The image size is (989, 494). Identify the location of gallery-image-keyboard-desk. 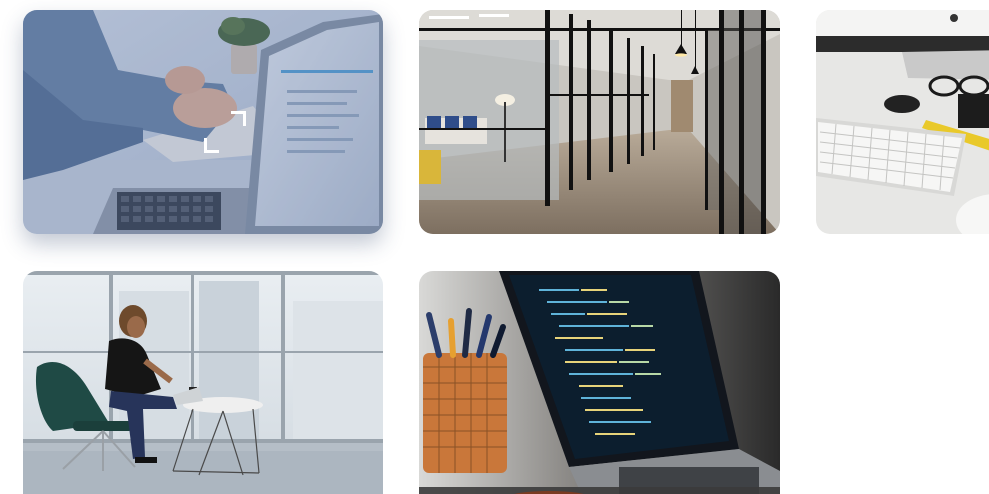
(902, 122).